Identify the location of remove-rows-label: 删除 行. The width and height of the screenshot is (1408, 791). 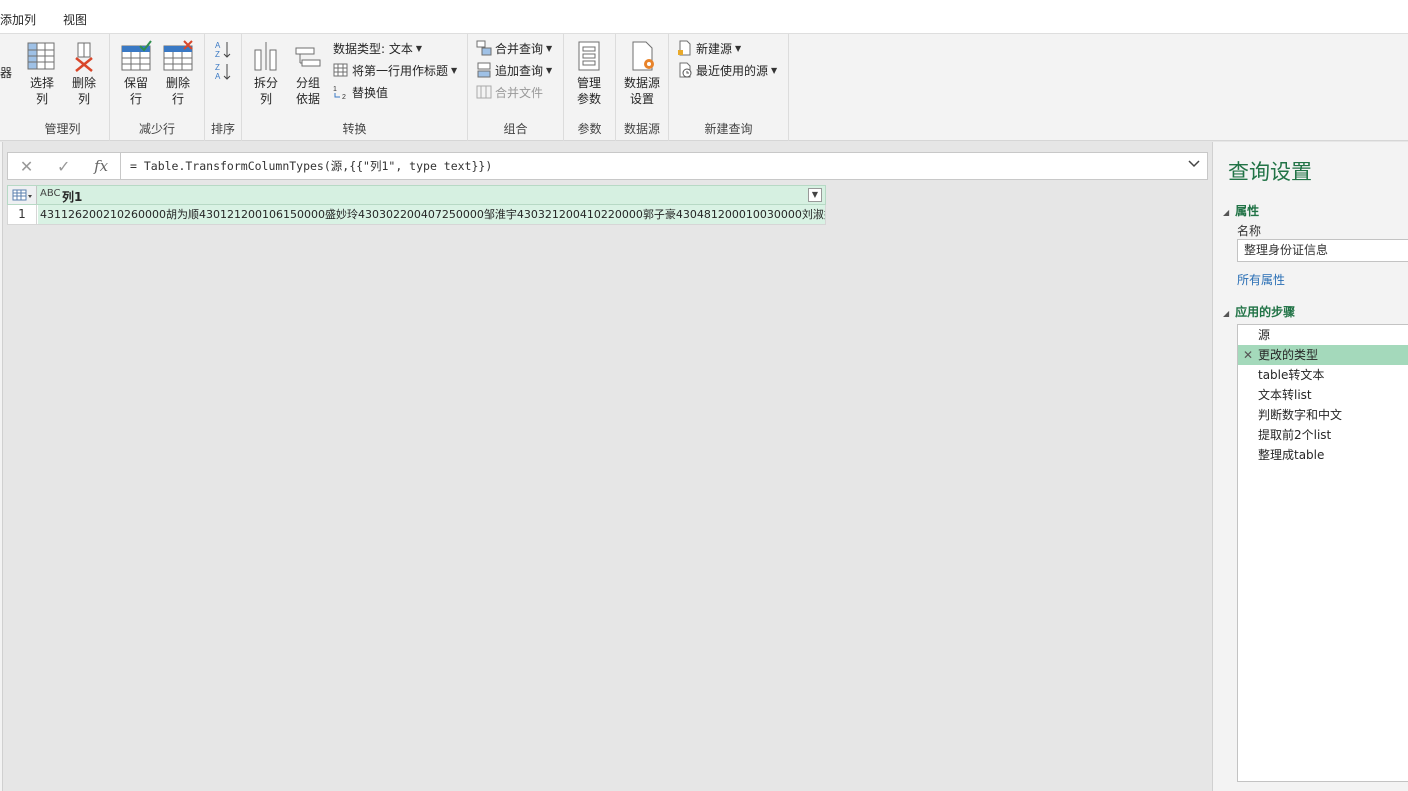
(177, 91).